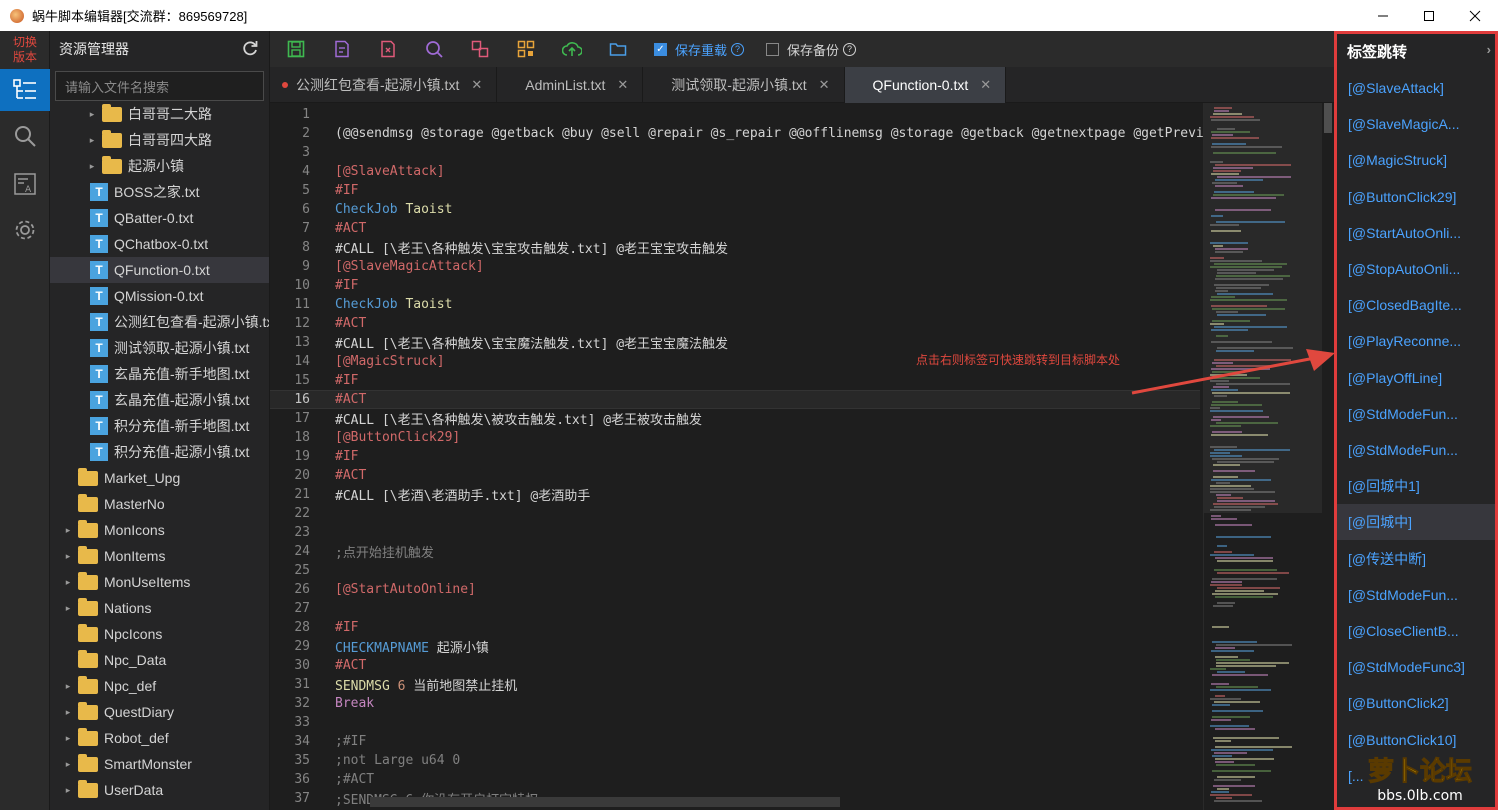 This screenshot has width=1498, height=810. I want to click on label-jump-item: [@StdModeFunc3], so click(1416, 667).